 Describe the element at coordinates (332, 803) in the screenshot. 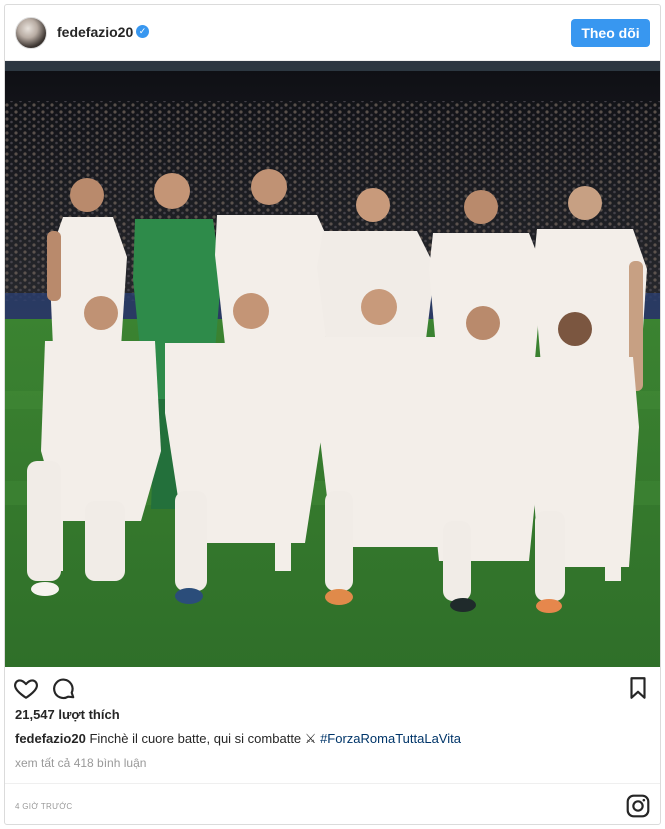

I see `post-footer: 4 GIỜ TRƯỚC` at that location.